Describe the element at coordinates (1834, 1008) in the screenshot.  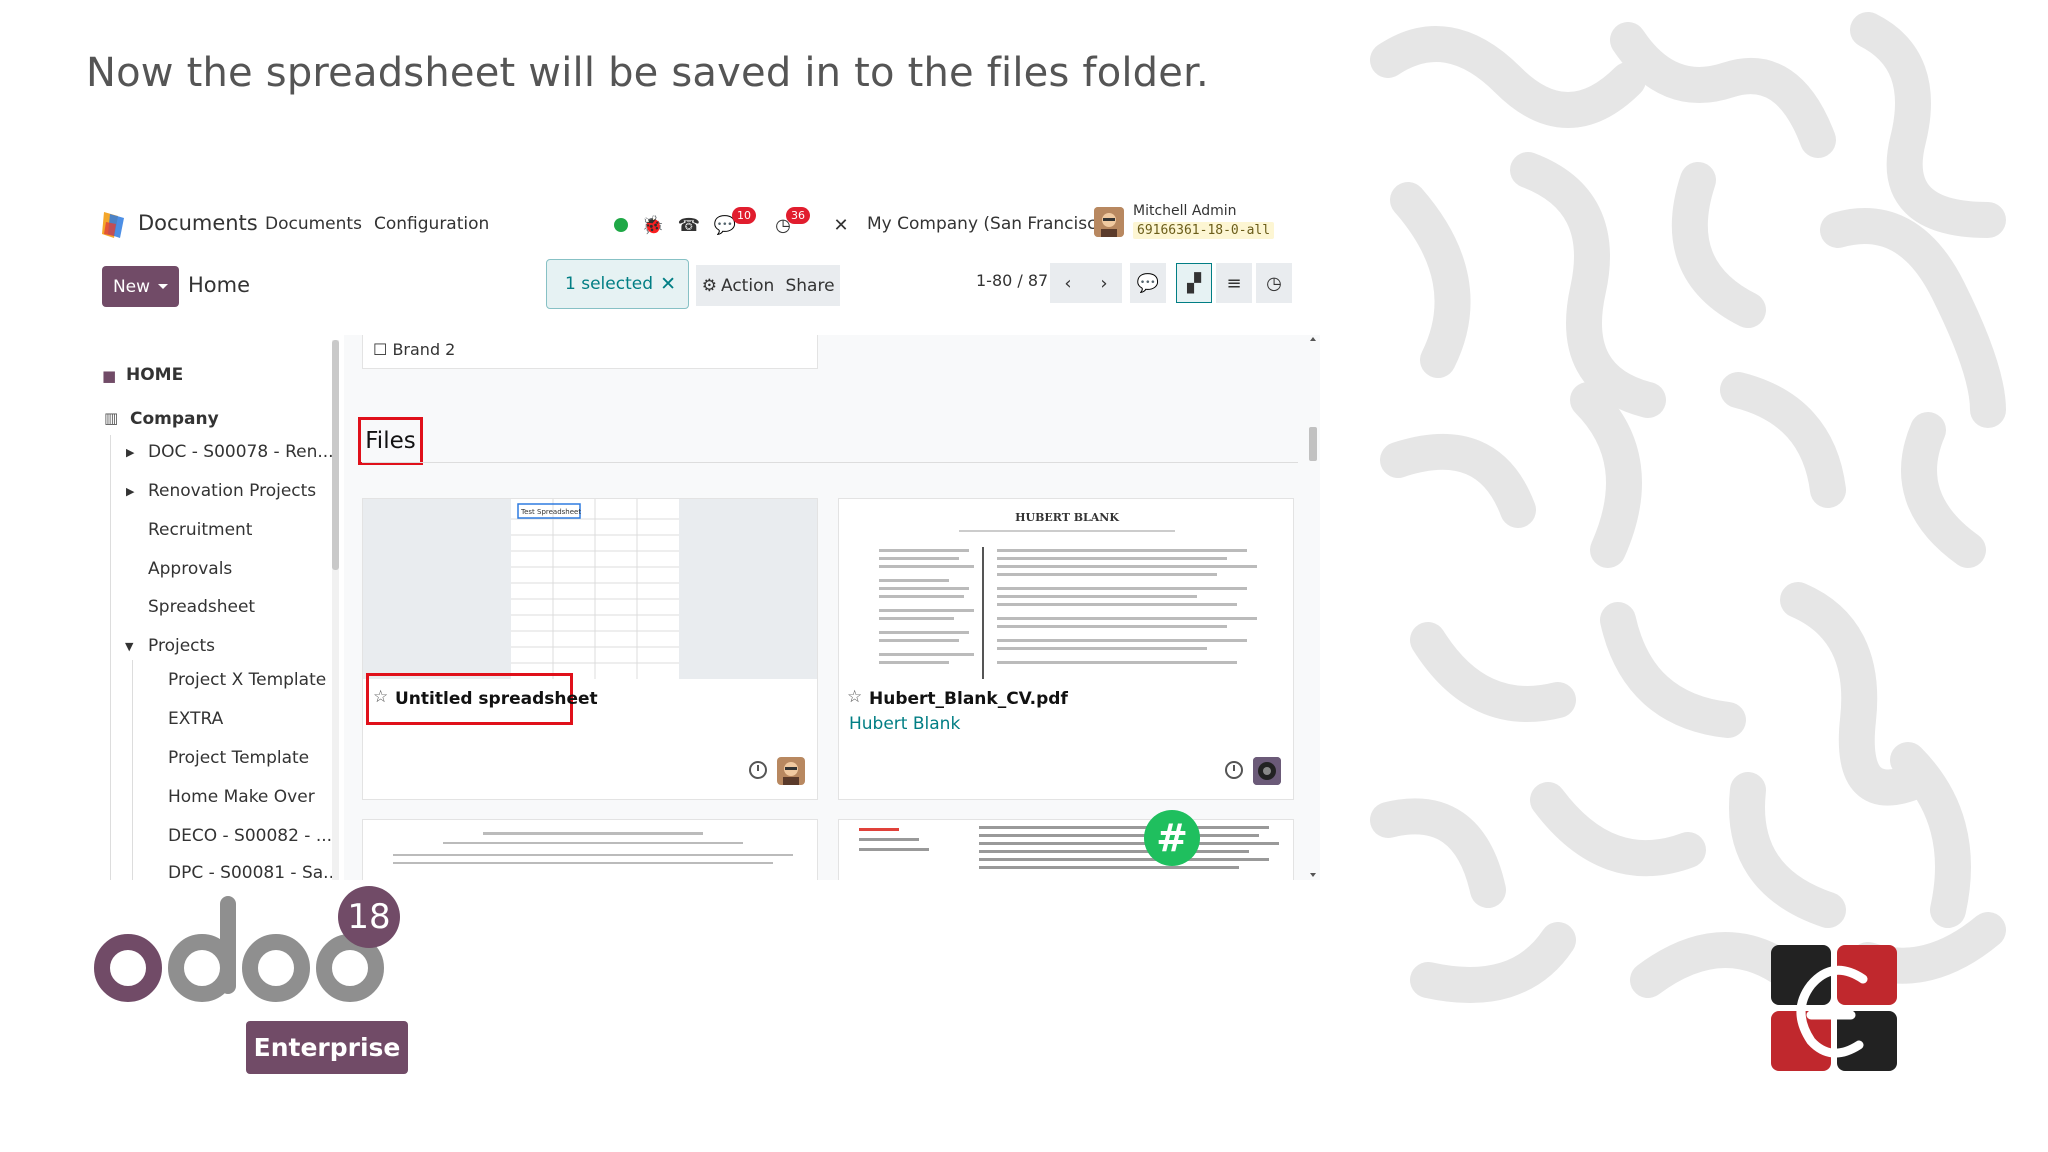
I see `partner-logo` at that location.